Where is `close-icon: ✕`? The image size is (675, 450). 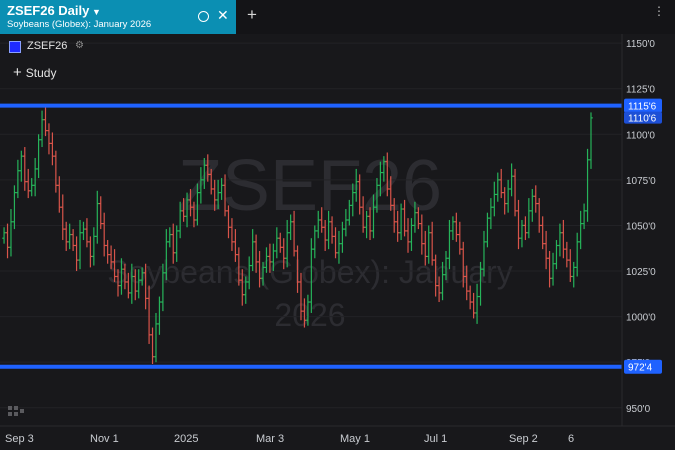 close-icon: ✕ is located at coordinates (223, 15).